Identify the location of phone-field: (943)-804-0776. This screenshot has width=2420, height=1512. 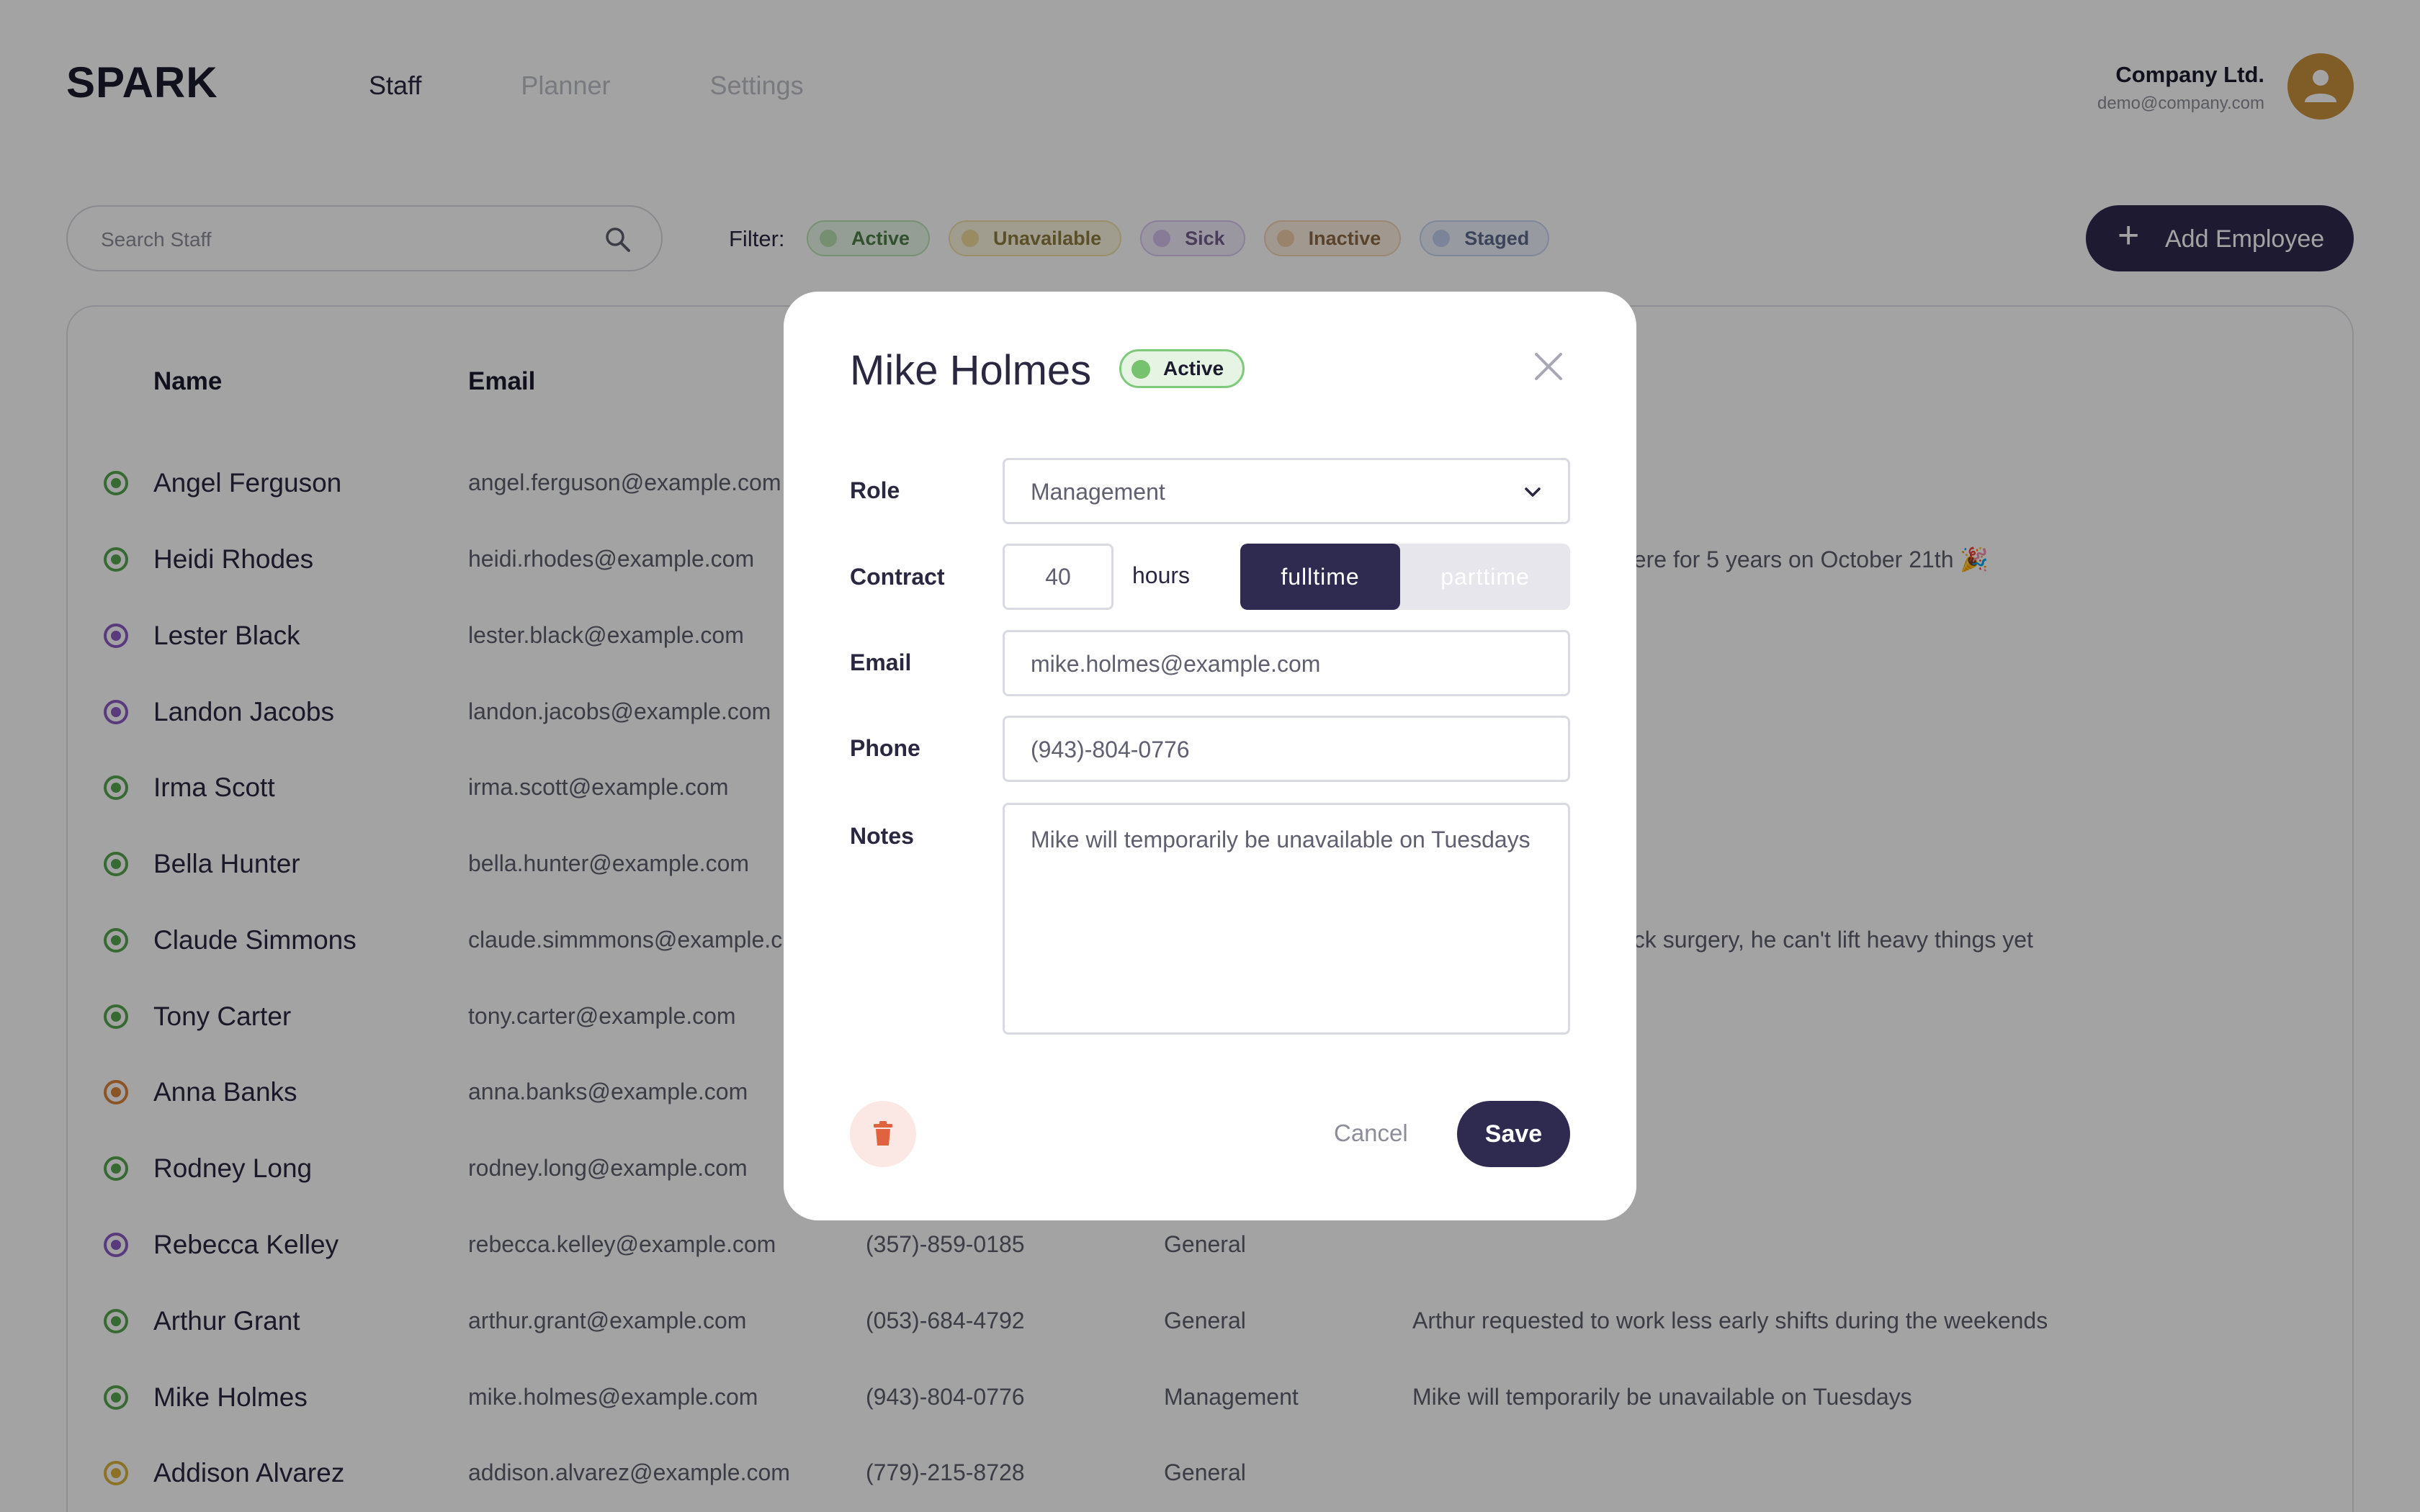
(1286, 749).